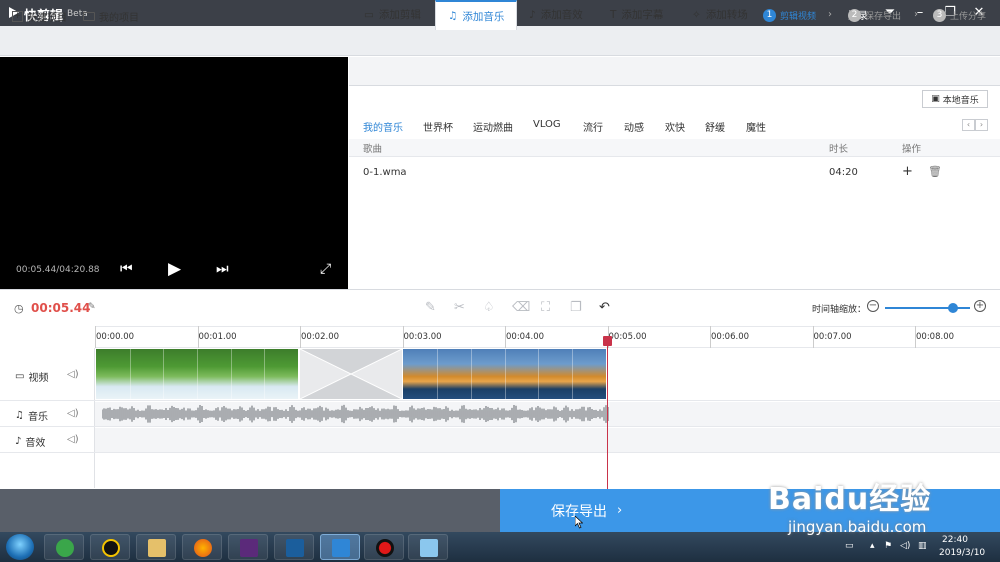 This screenshot has height=562, width=1000. Describe the element at coordinates (61, 308) in the screenshot. I see `current-time: 00:05.44` at that location.